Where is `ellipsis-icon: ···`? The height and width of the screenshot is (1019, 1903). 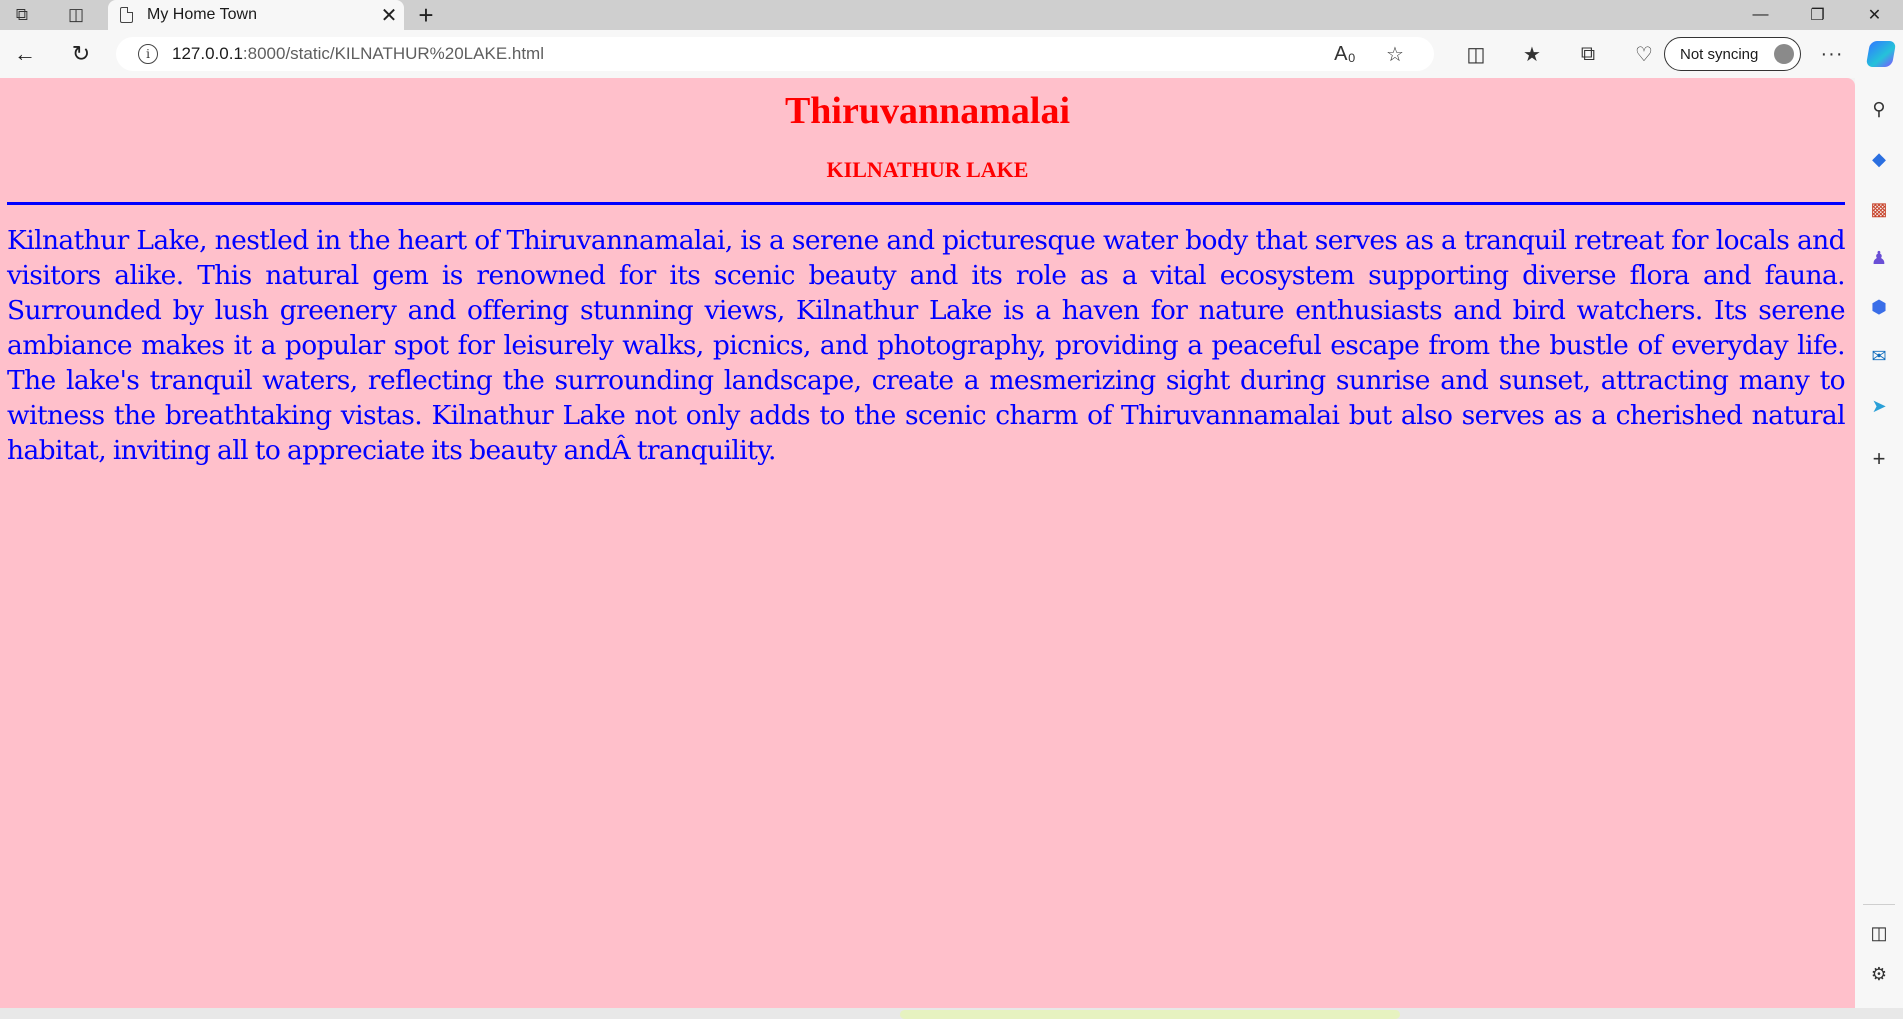
ellipsis-icon: ··· is located at coordinates (1832, 54).